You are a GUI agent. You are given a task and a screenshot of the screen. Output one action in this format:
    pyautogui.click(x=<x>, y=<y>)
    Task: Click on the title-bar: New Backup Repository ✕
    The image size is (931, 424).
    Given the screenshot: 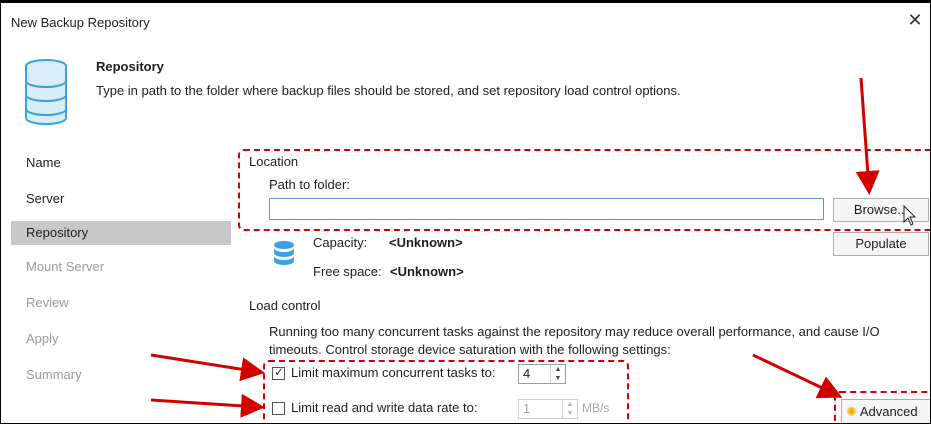 What is the action you would take?
    pyautogui.click(x=465, y=23)
    